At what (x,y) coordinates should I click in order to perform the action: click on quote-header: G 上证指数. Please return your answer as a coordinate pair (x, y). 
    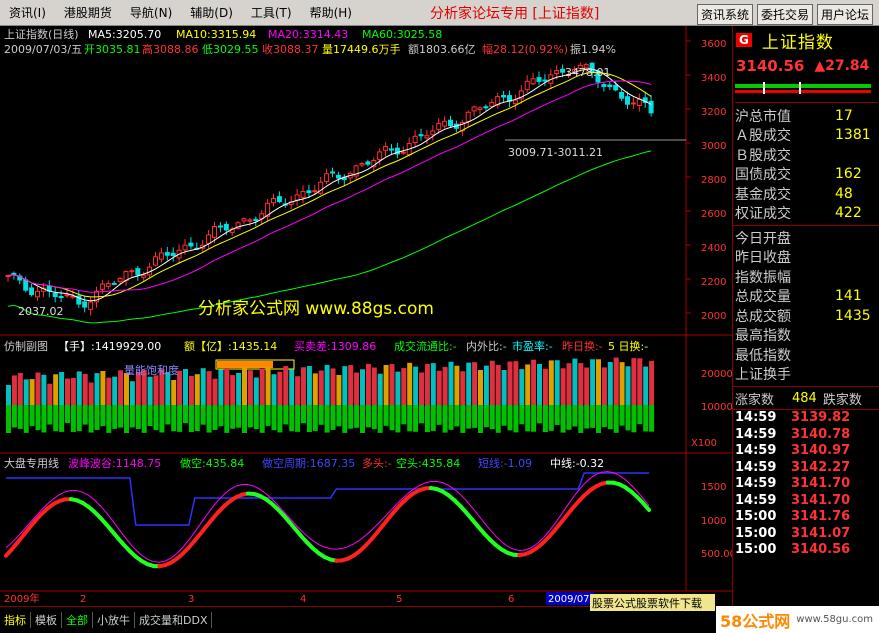
    Looking at the image, I should click on (806, 40).